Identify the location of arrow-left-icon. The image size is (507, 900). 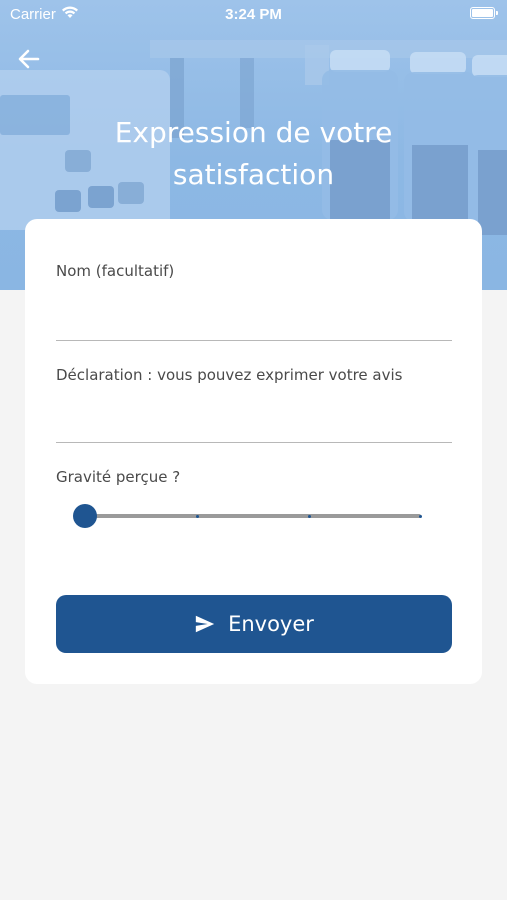
(29, 59).